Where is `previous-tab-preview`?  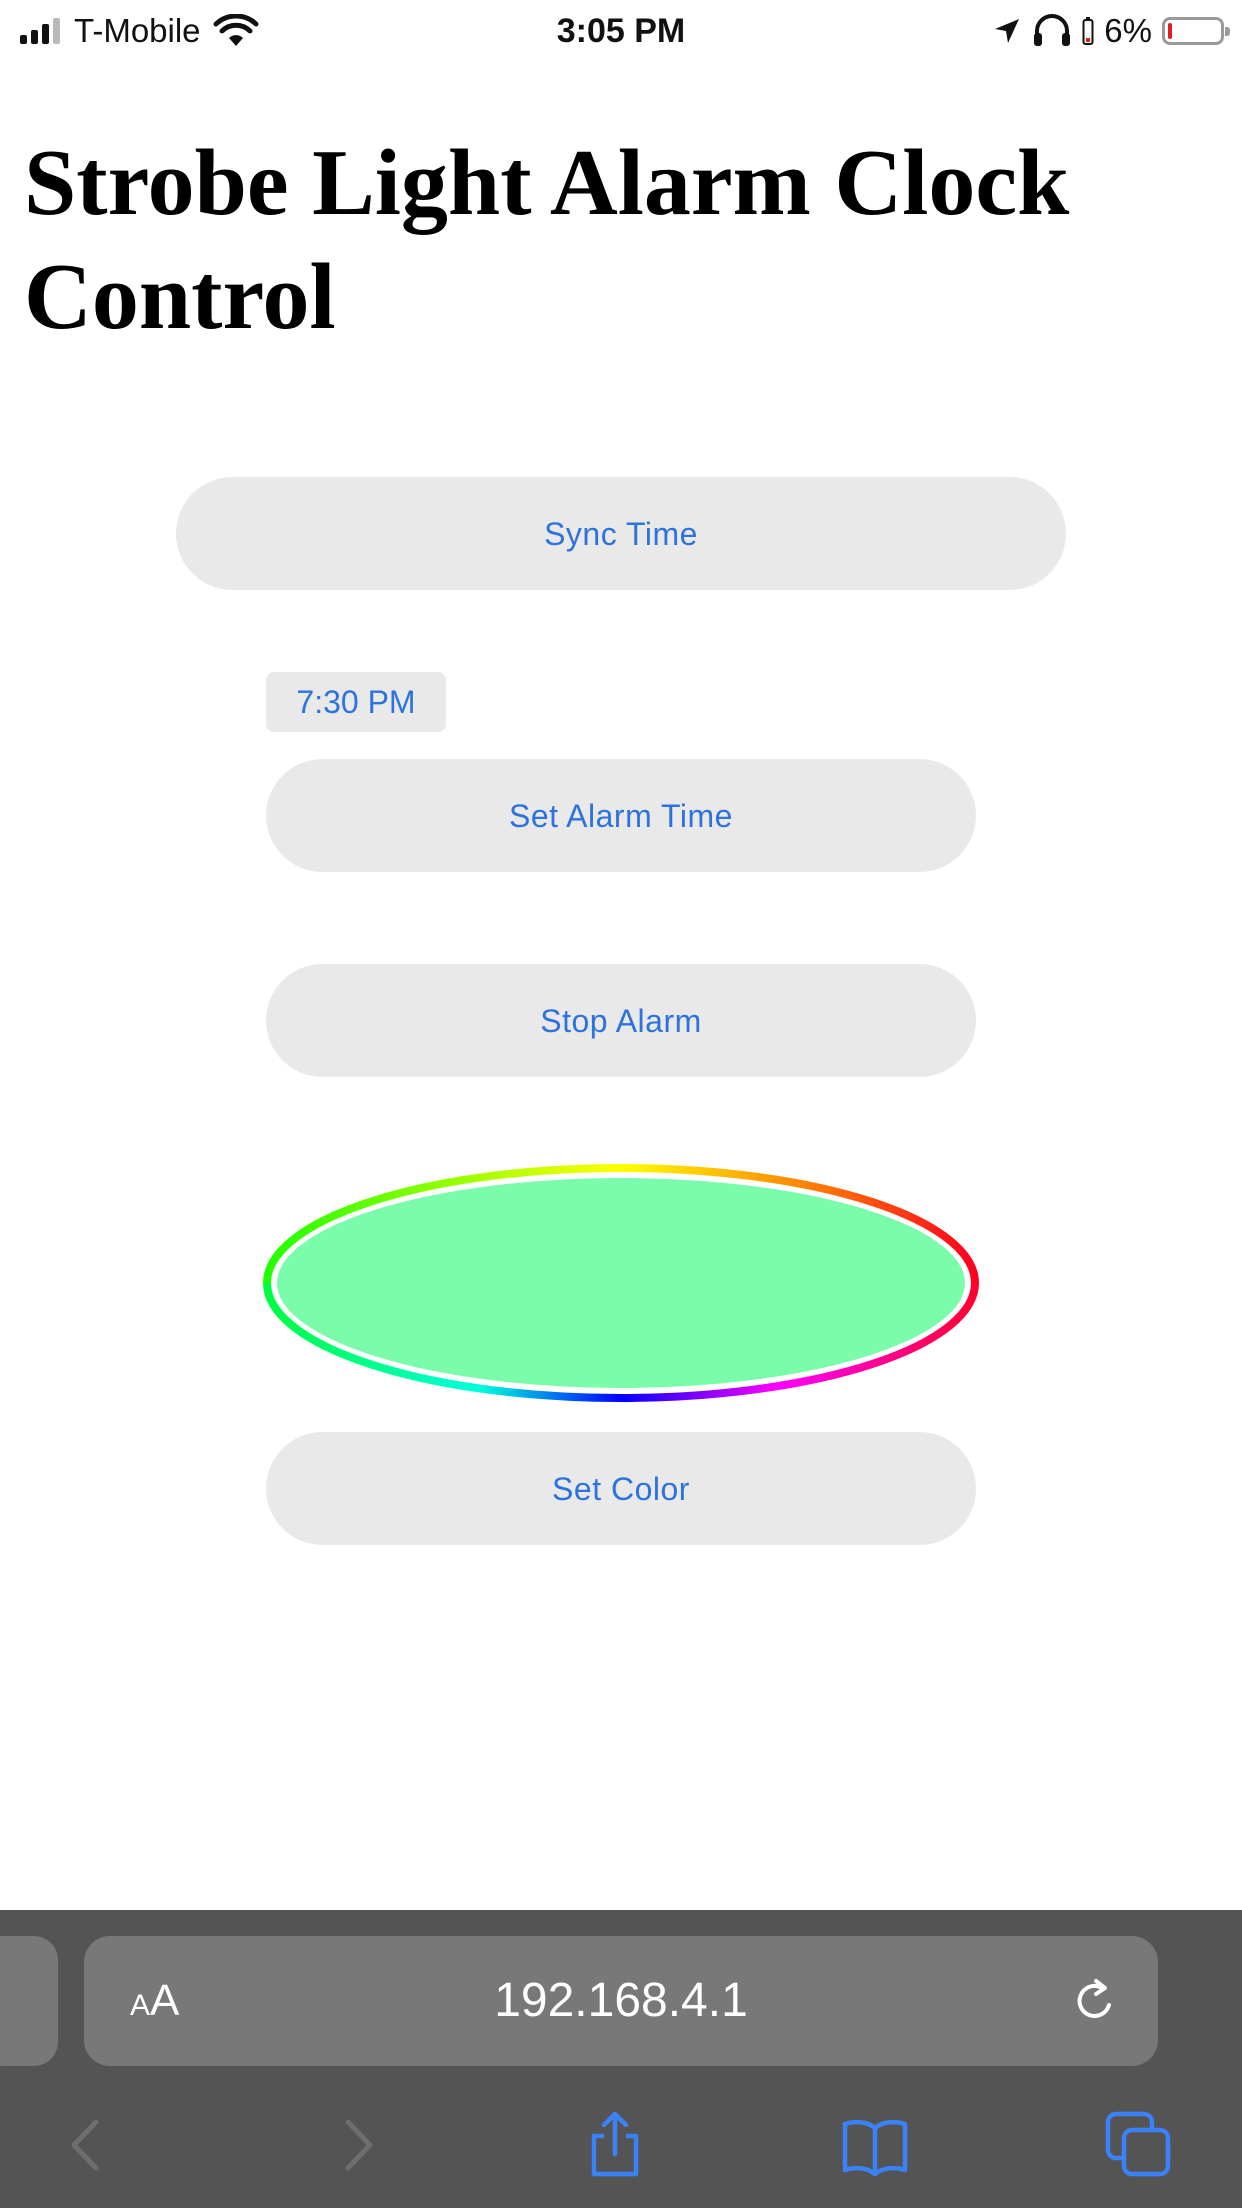 previous-tab-preview is located at coordinates (29, 2001).